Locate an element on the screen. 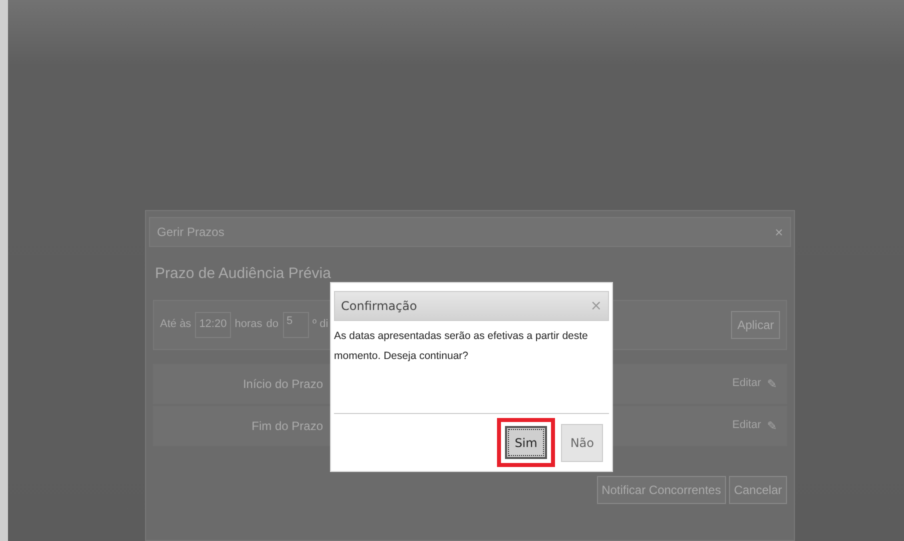 This screenshot has width=904, height=541. day-label: do is located at coordinates (272, 324).